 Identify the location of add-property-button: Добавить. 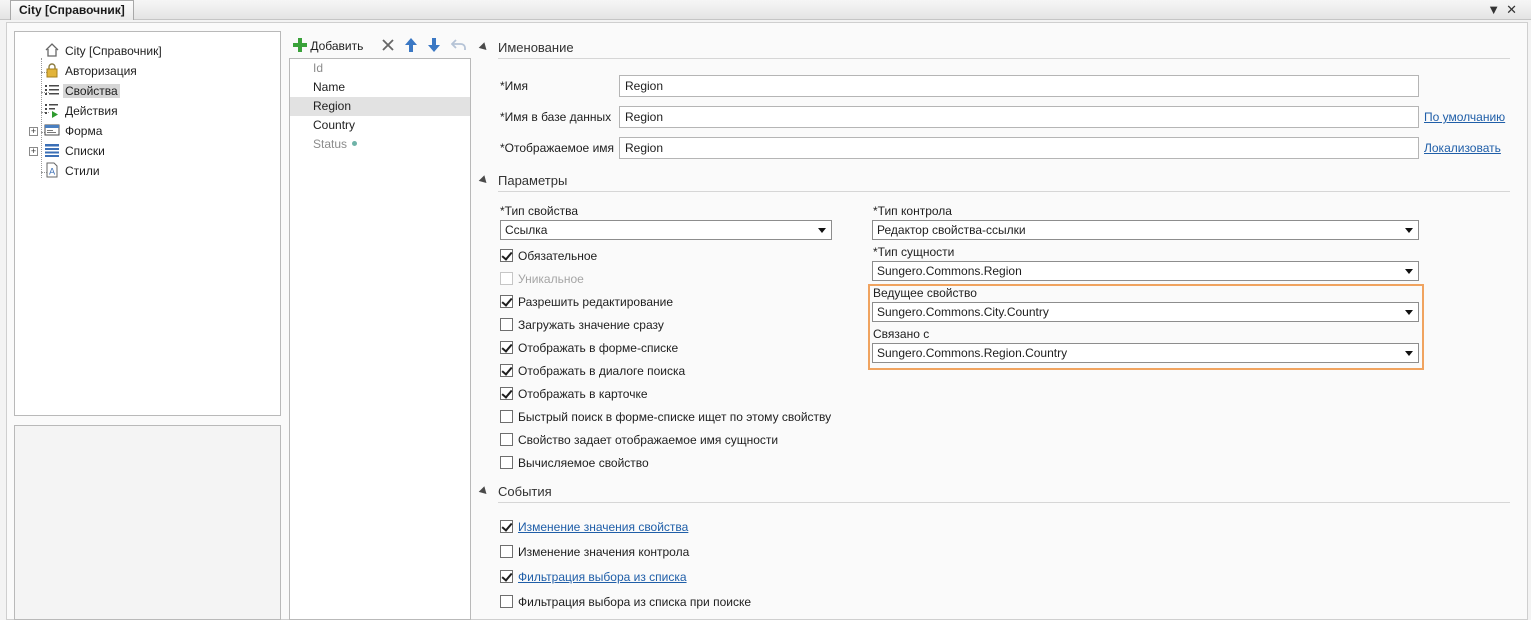
(328, 46).